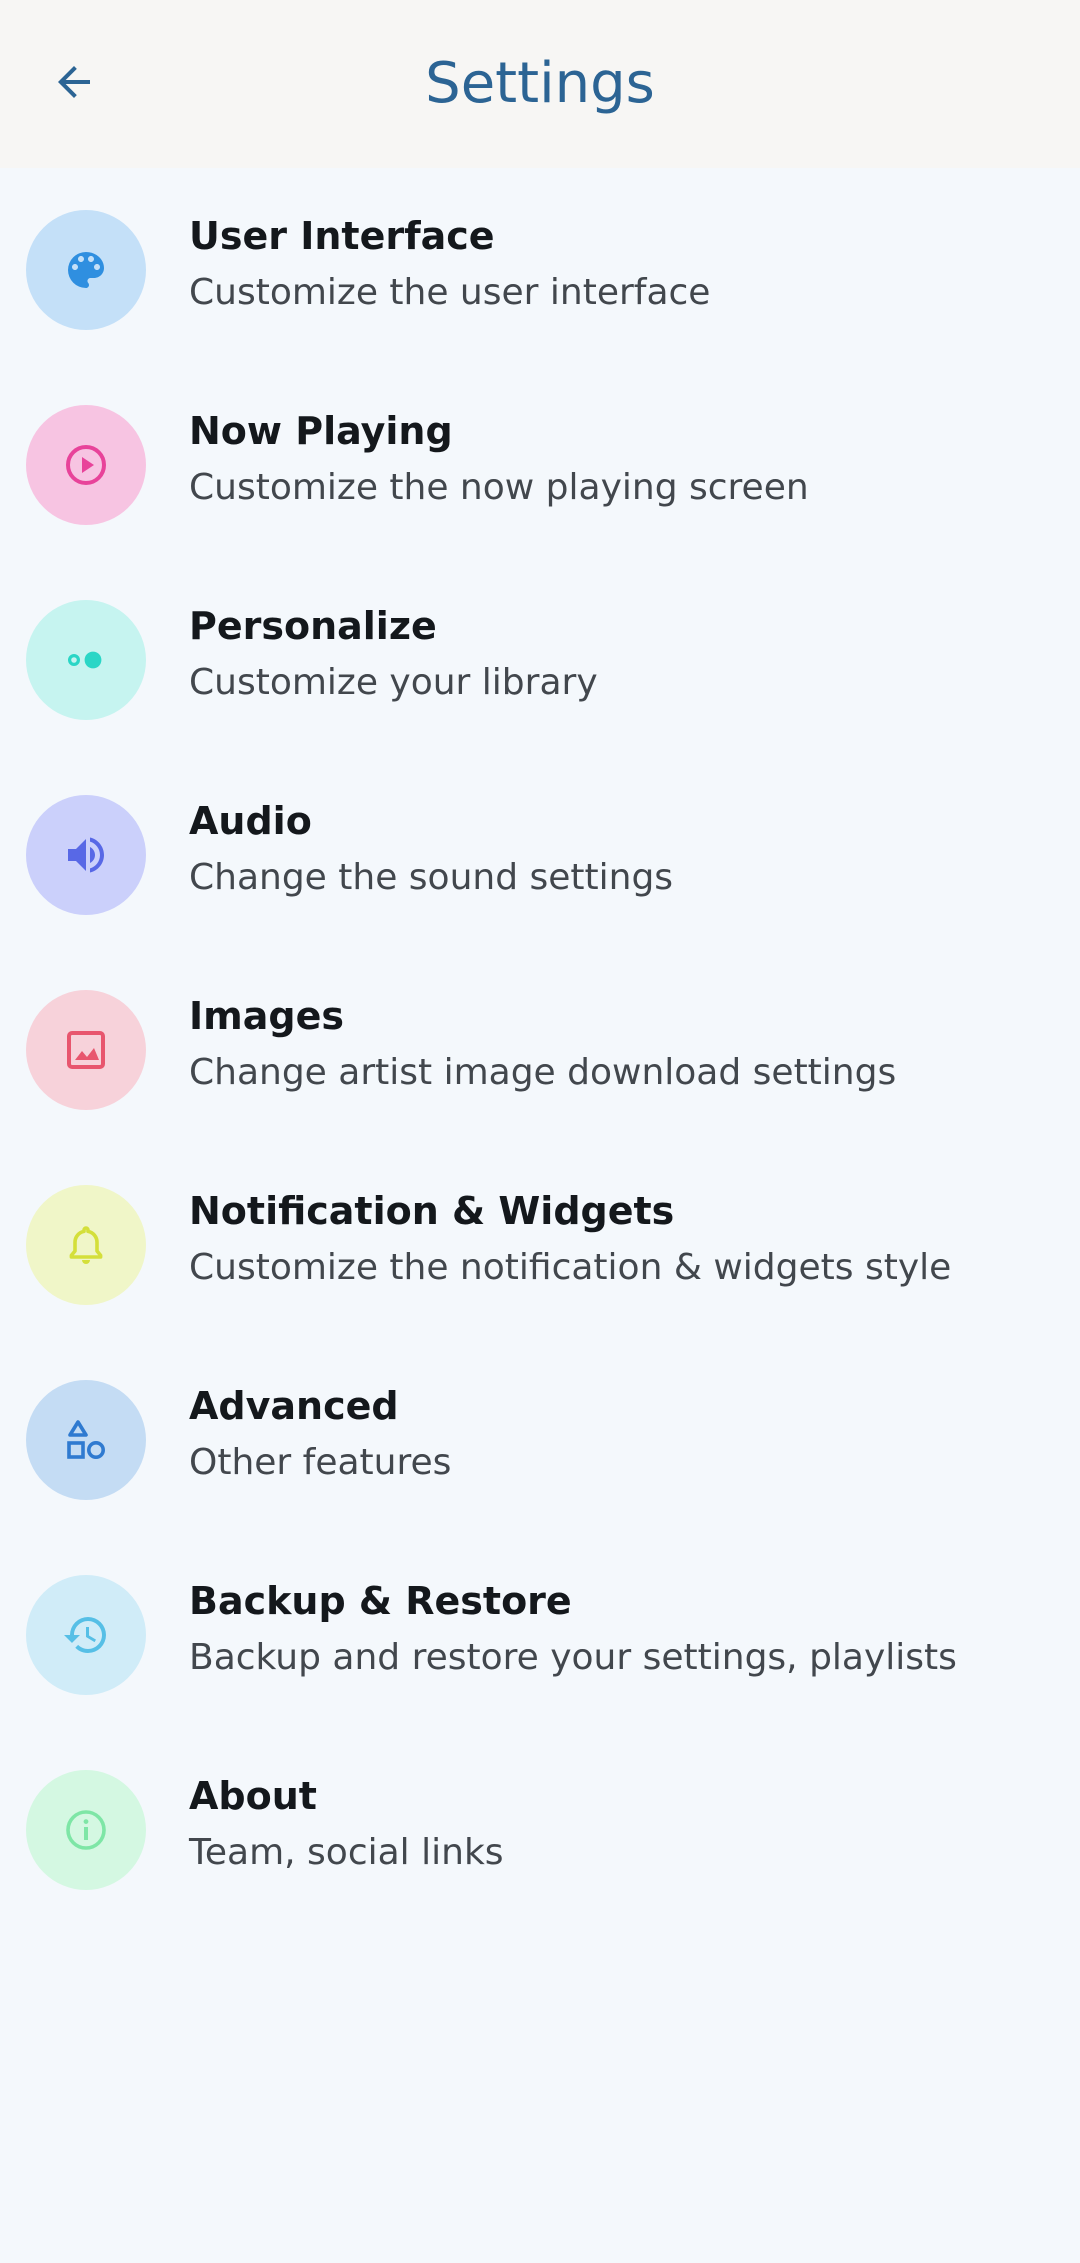  What do you see at coordinates (342, 236) in the screenshot?
I see `settings-item-title: User Interface` at bounding box center [342, 236].